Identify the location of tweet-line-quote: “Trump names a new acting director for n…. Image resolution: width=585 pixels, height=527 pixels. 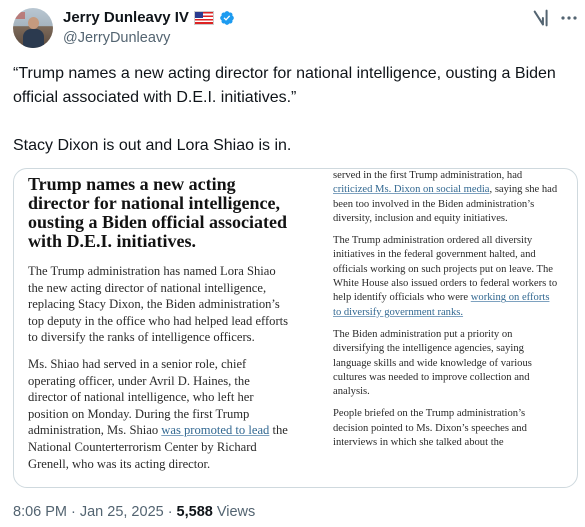
(284, 85).